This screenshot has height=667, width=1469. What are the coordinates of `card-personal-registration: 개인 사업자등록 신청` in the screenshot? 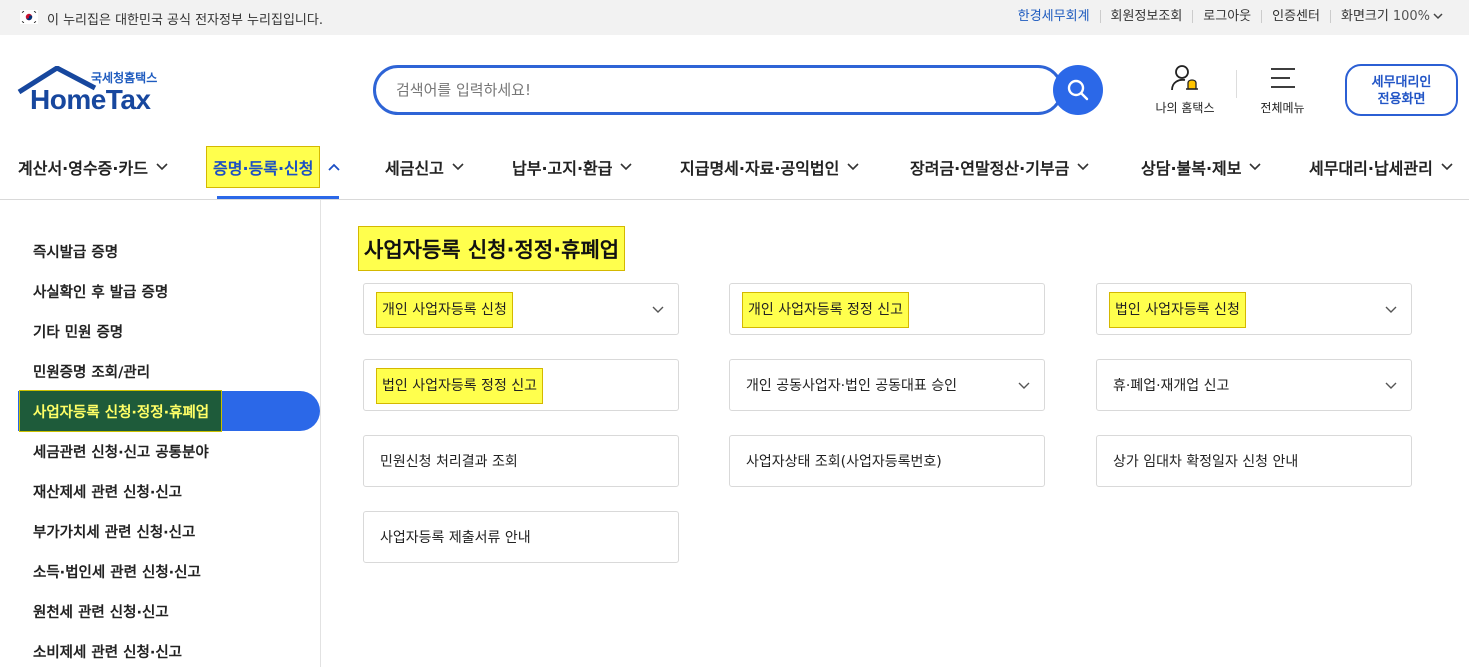 It's located at (521, 309).